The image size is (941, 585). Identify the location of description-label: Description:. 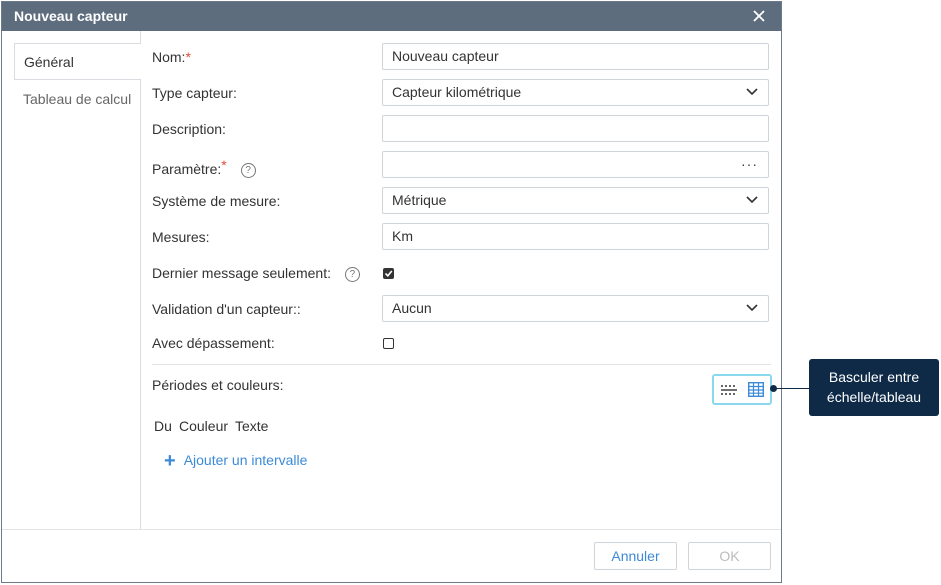
(189, 129).